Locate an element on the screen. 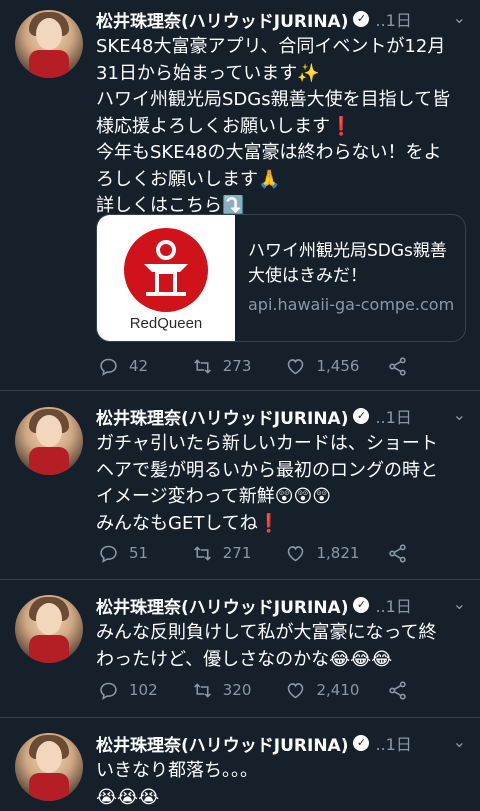  retweet-button: 320 is located at coordinates (239, 690).